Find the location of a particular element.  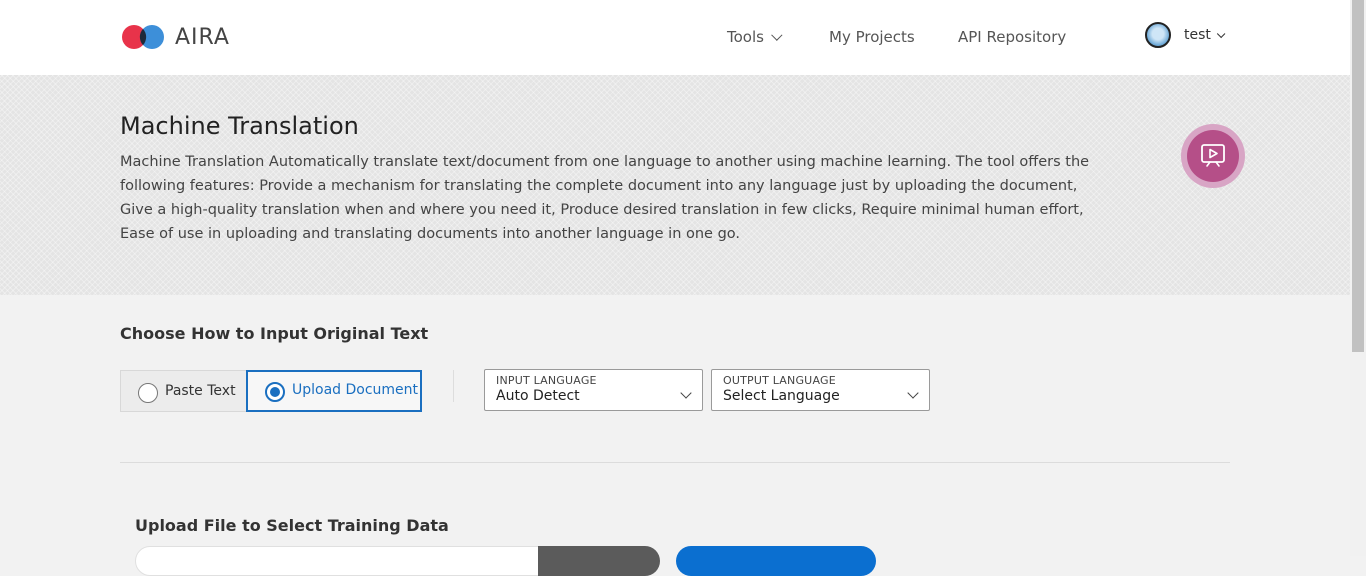

file-path-input is located at coordinates (337, 561).